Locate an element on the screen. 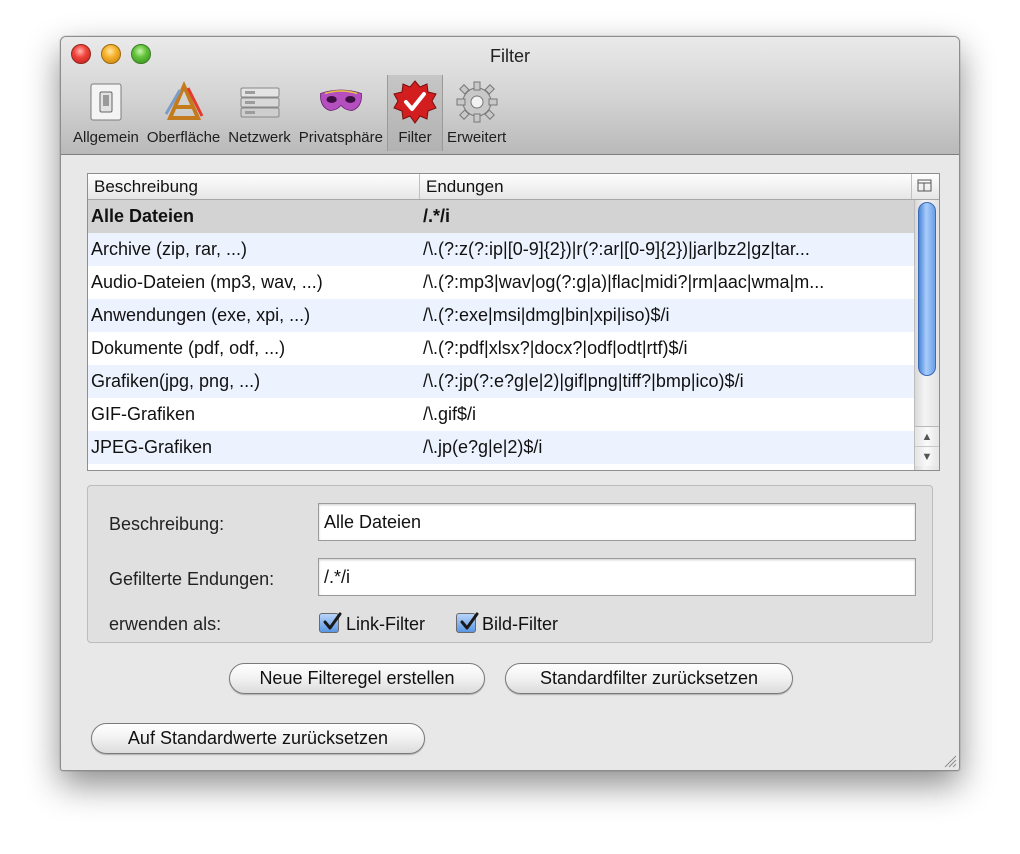 Image resolution: width=1020 pixels, height=854 pixels. toolbar-label: Netzwerk is located at coordinates (259, 137).